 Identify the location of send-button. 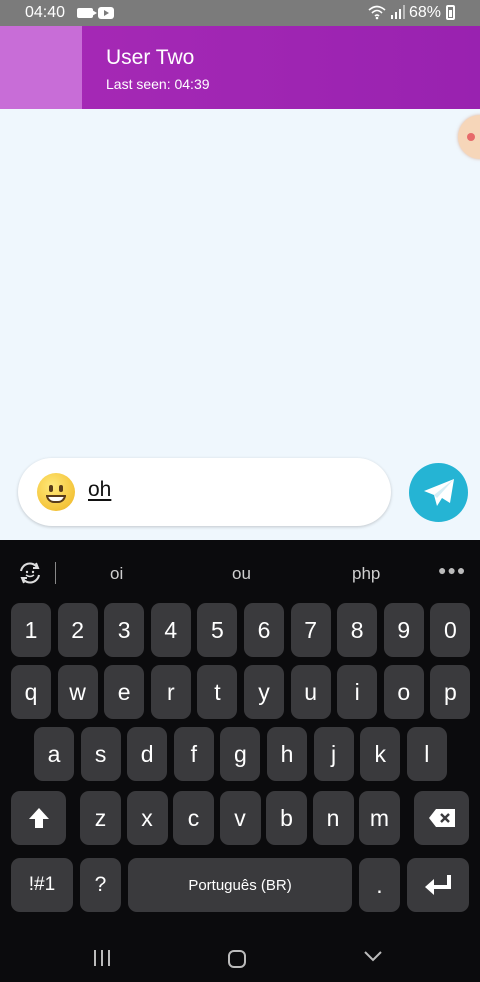
(438, 492).